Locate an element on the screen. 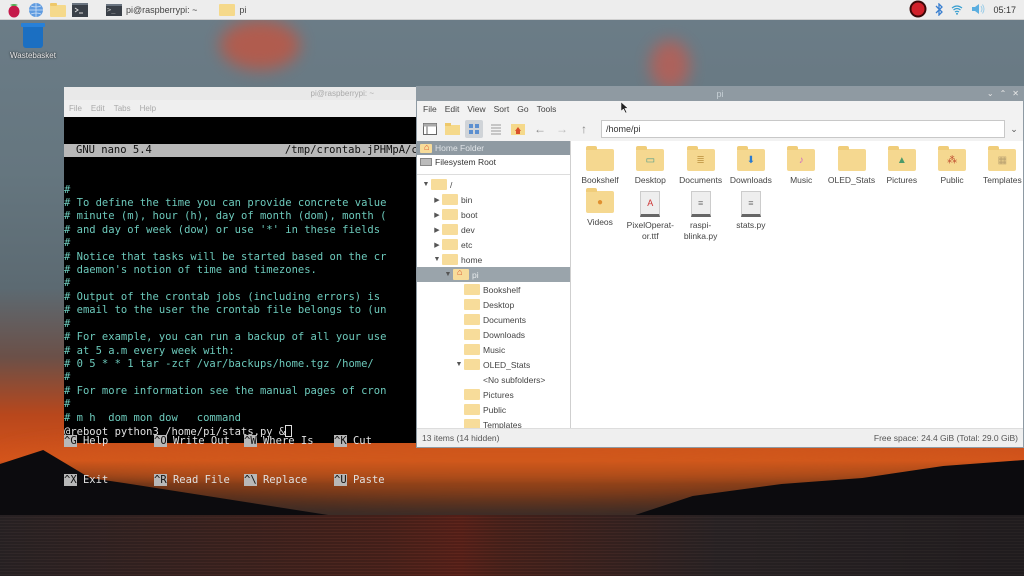  file-item-label: Downloads is located at coordinates (750, 180).